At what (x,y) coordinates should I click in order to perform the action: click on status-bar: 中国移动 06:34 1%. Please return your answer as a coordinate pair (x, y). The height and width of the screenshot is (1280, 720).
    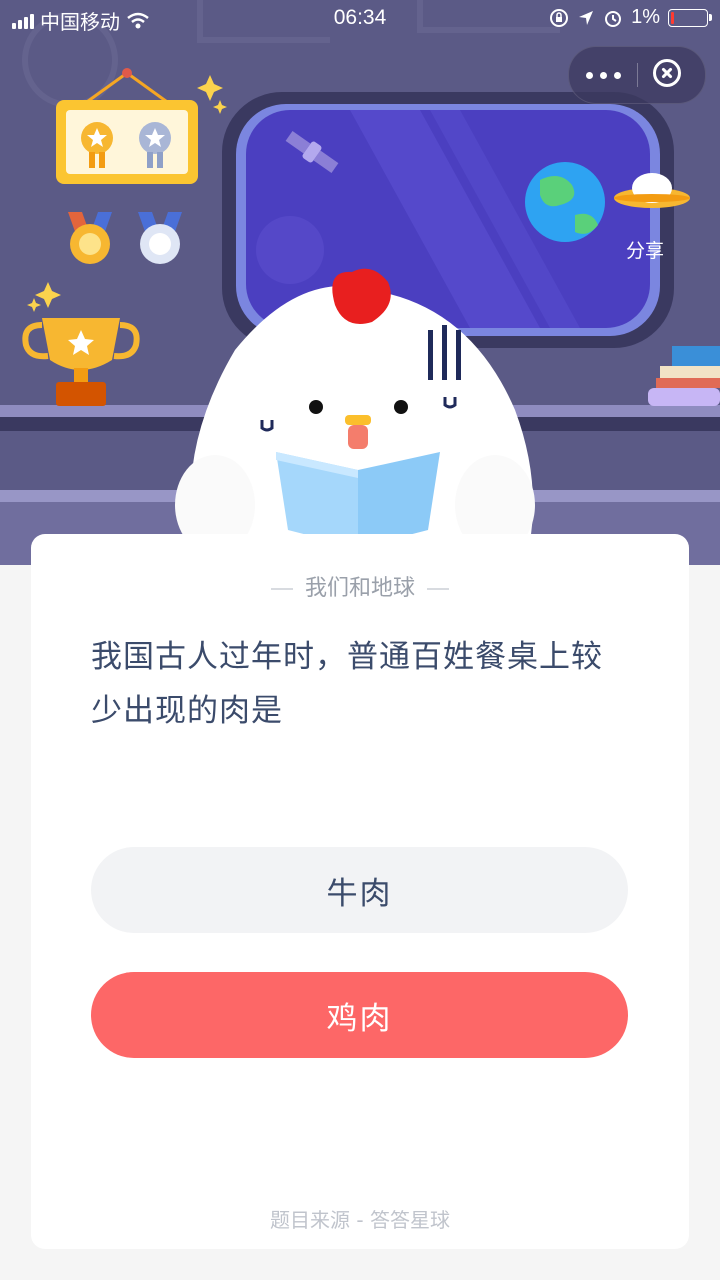
    Looking at the image, I should click on (360, 19).